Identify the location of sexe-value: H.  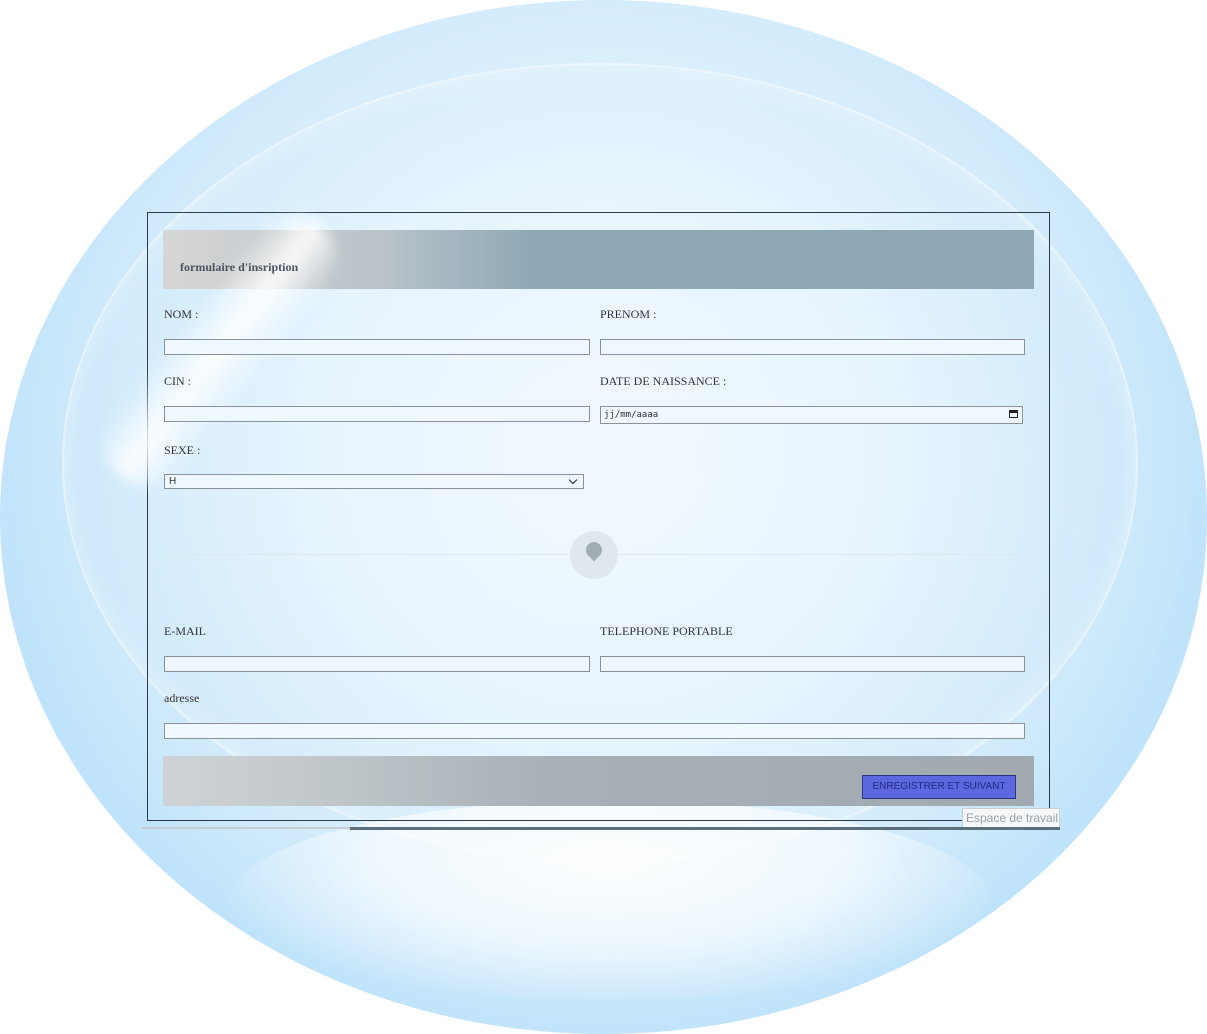
(173, 481).